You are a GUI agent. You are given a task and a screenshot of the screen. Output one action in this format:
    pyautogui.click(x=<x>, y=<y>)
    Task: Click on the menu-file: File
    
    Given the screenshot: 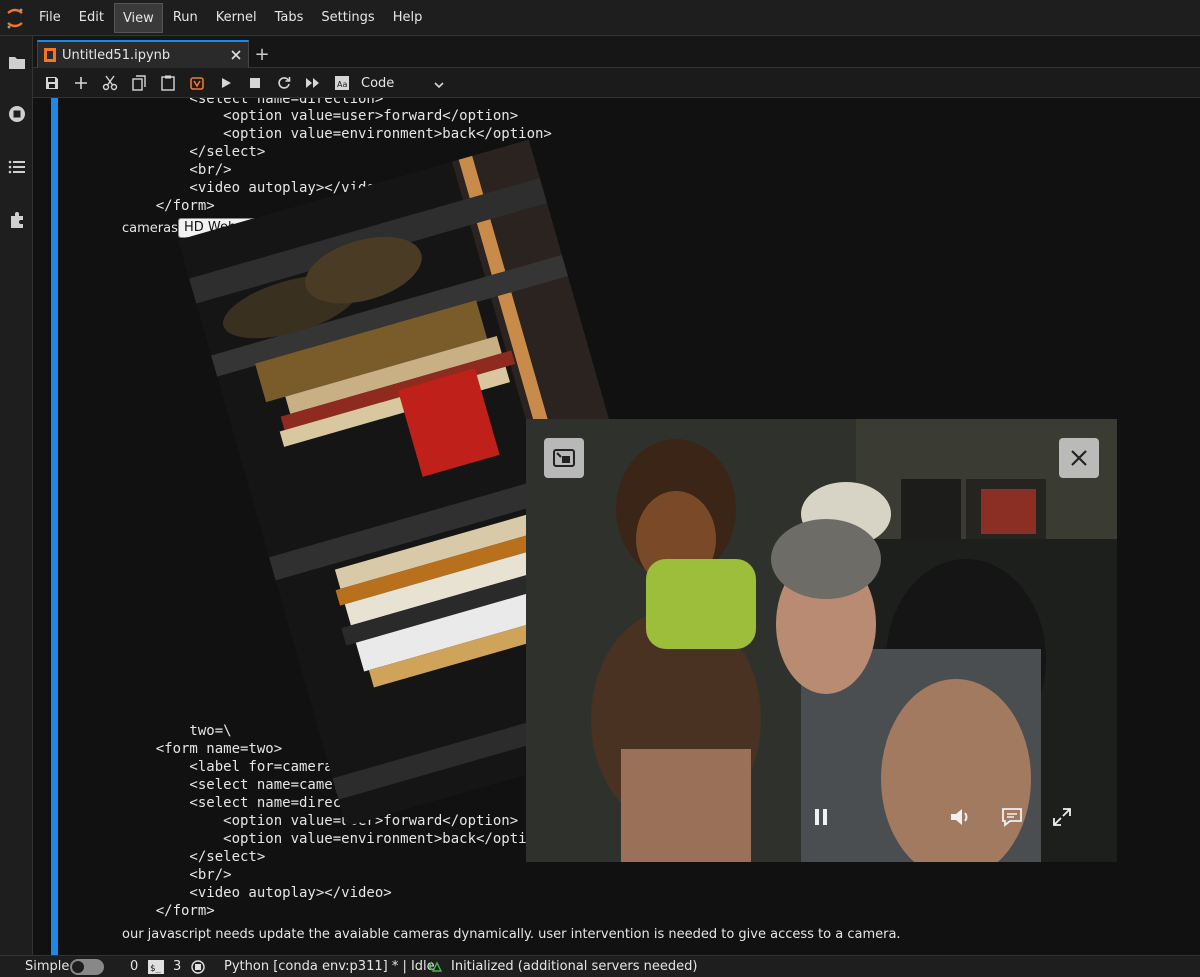 What is the action you would take?
    pyautogui.click(x=50, y=18)
    